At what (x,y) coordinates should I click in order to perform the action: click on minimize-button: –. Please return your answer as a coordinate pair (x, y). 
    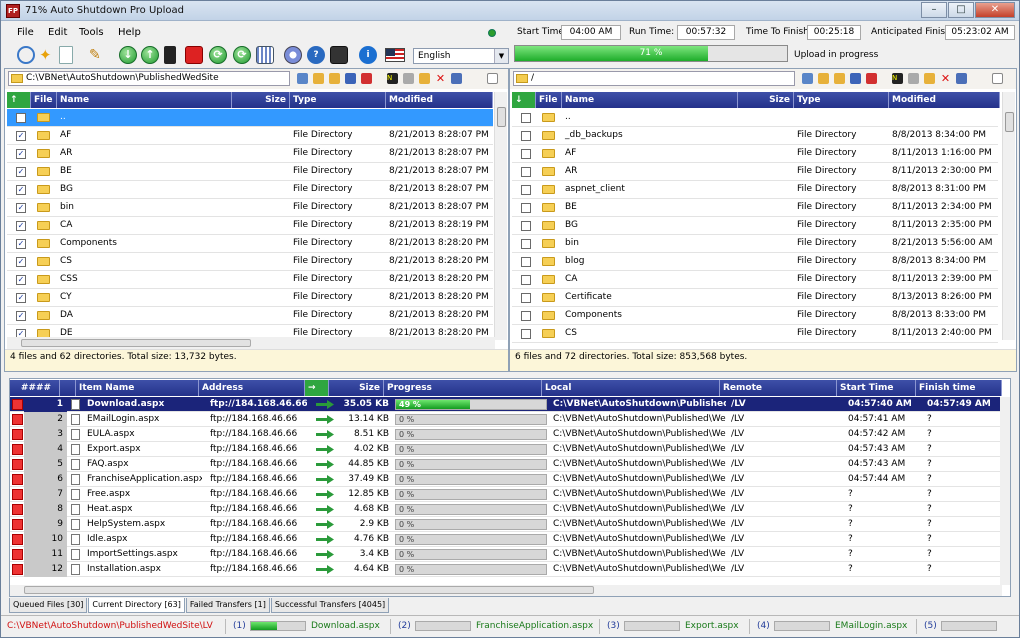
    Looking at the image, I should click on (934, 10).